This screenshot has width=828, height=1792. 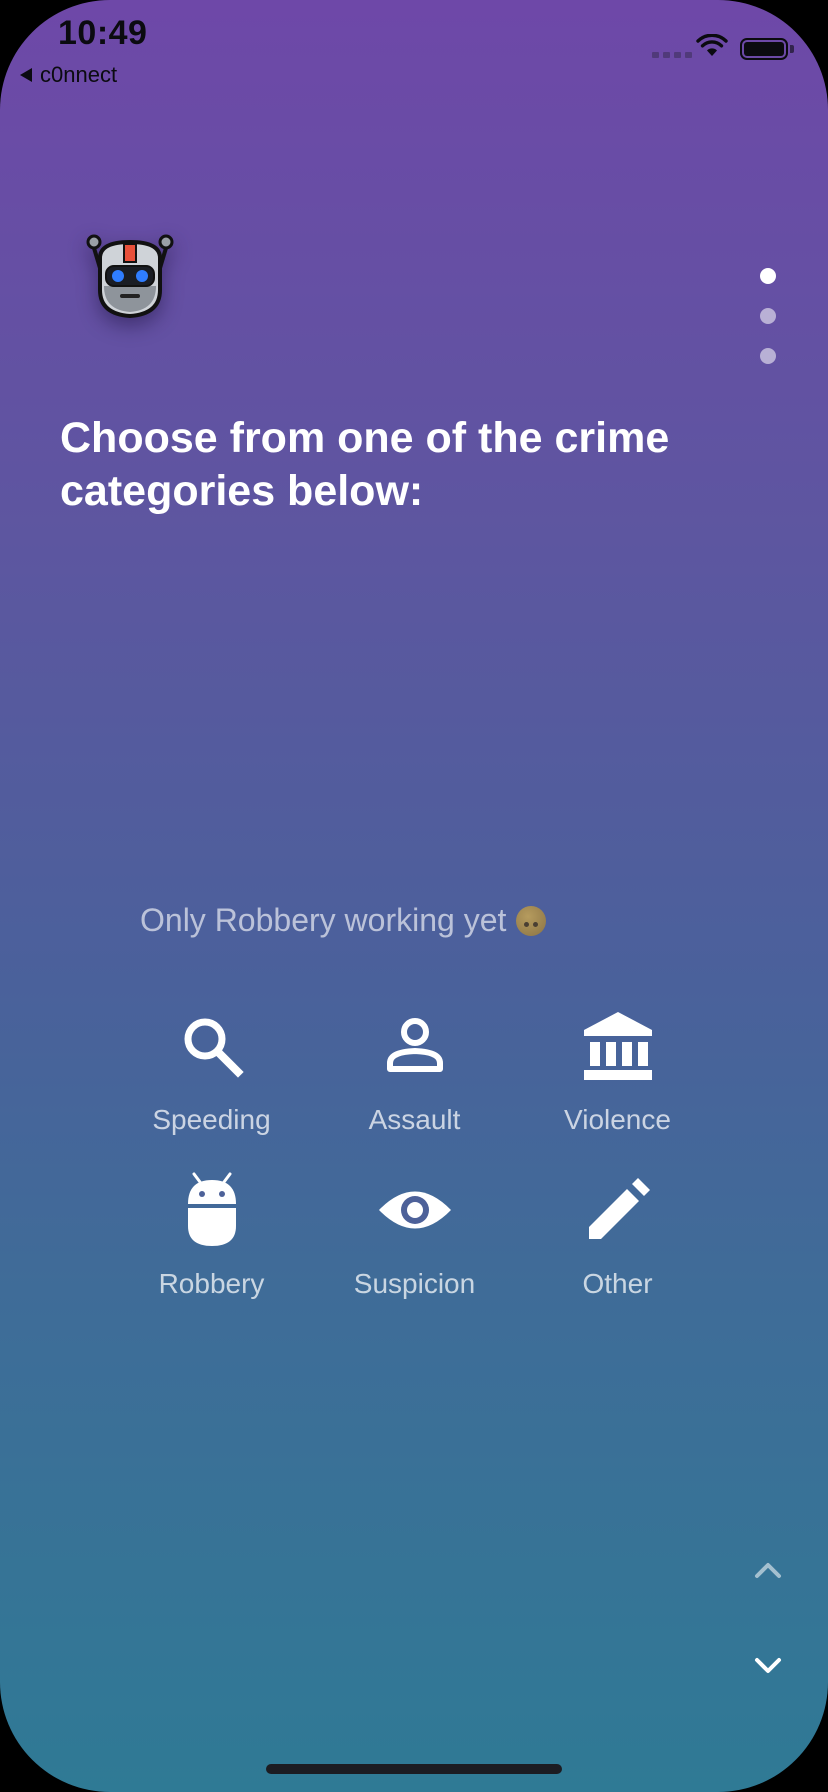 I want to click on category-other: Other, so click(x=617, y=1239).